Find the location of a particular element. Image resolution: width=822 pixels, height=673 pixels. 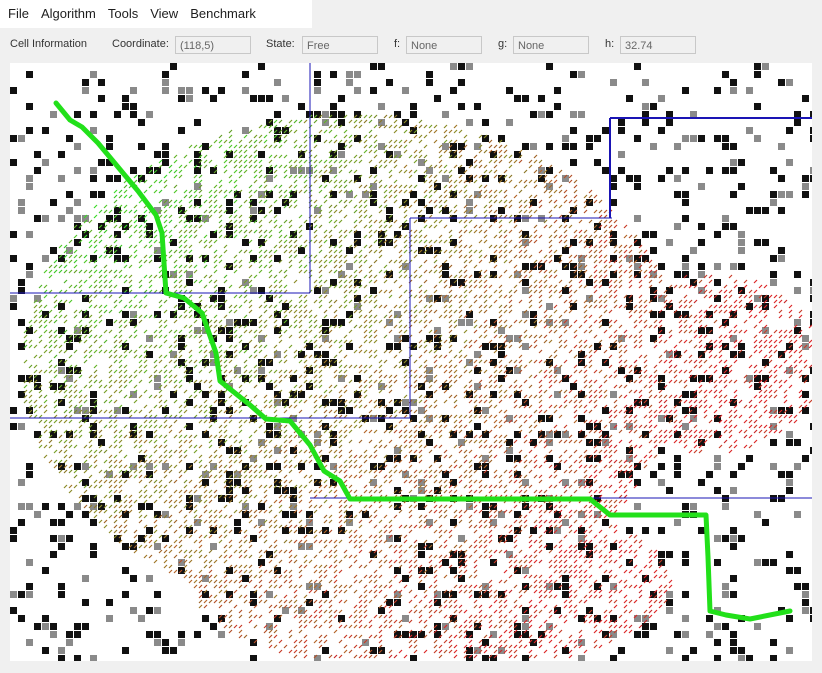

f-label: f: is located at coordinates (397, 44).